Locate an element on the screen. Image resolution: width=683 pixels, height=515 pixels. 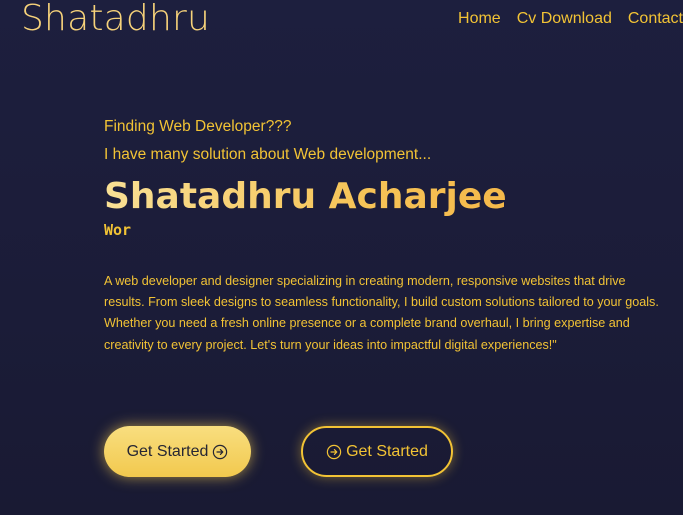
nav-link-contact: Contact is located at coordinates (655, 19).